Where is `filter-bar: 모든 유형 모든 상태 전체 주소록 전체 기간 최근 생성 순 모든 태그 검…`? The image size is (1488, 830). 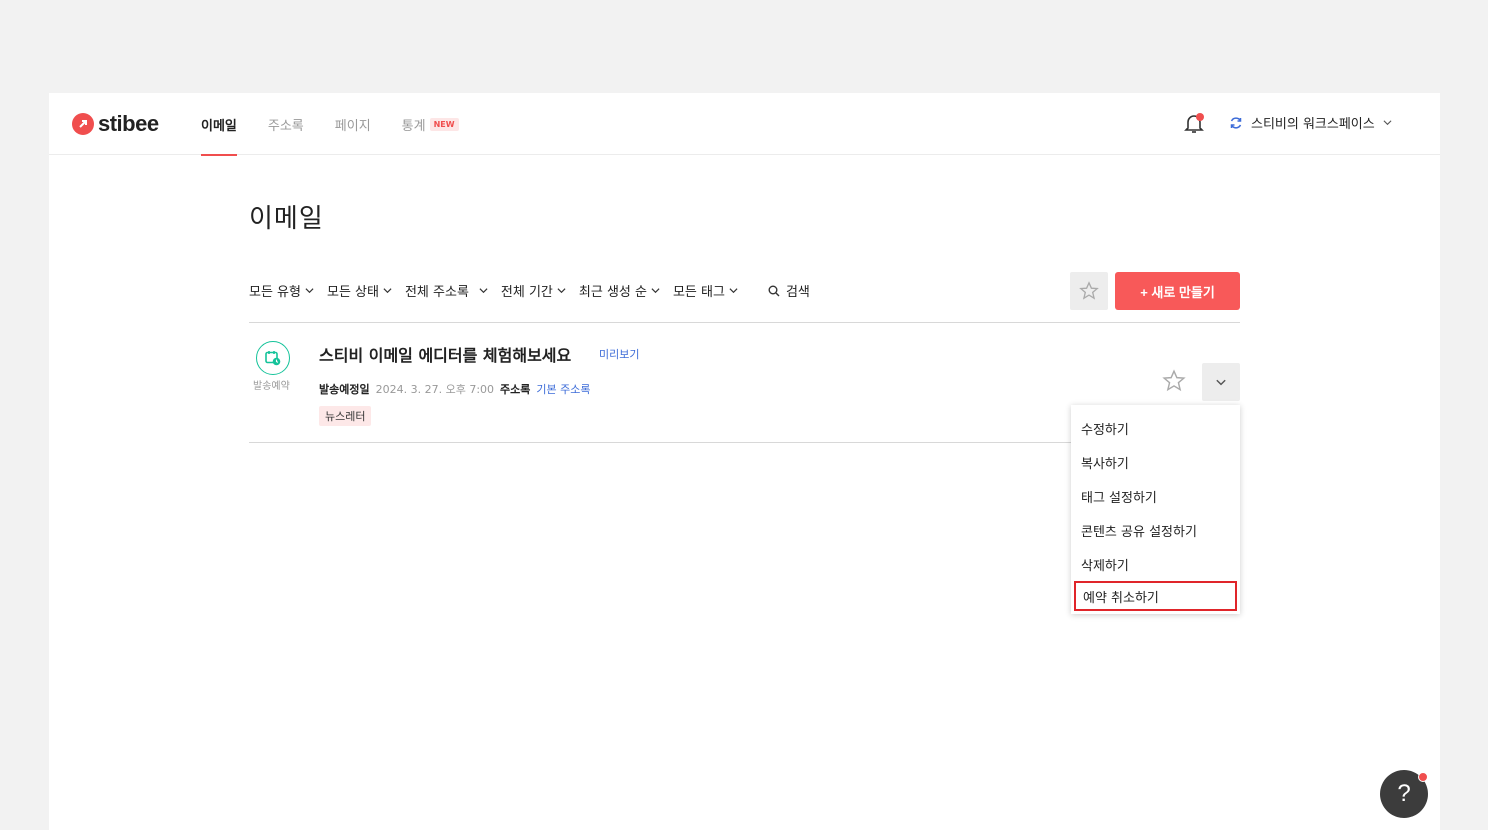
filter-bar: 모든 유형 모든 상태 전체 주소록 전체 기간 최근 생성 순 모든 태그 검… is located at coordinates (529, 290).